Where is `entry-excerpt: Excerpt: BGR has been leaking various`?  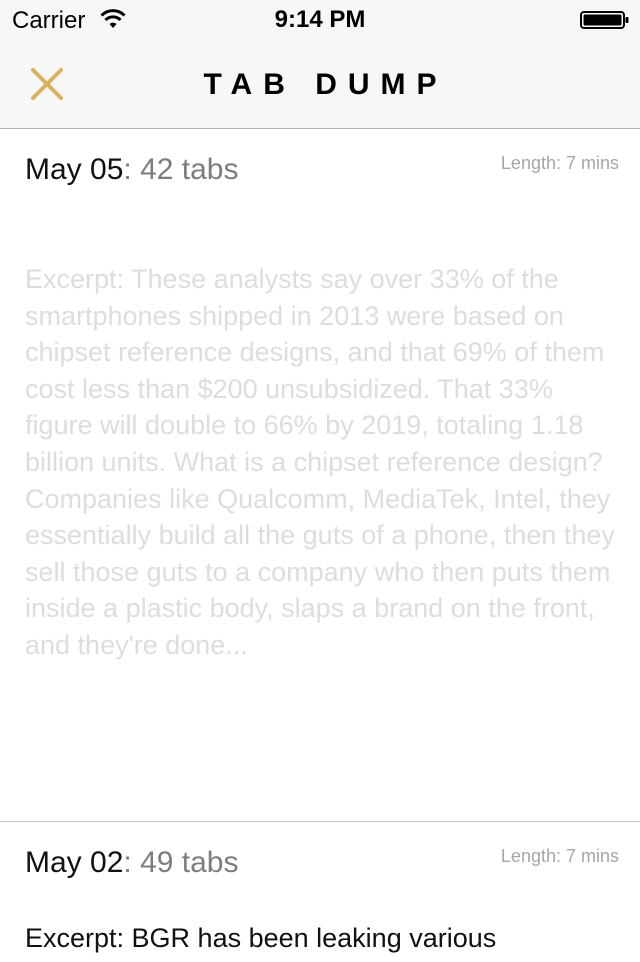
entry-excerpt: Excerpt: BGR has been leaking various is located at coordinates (261, 938).